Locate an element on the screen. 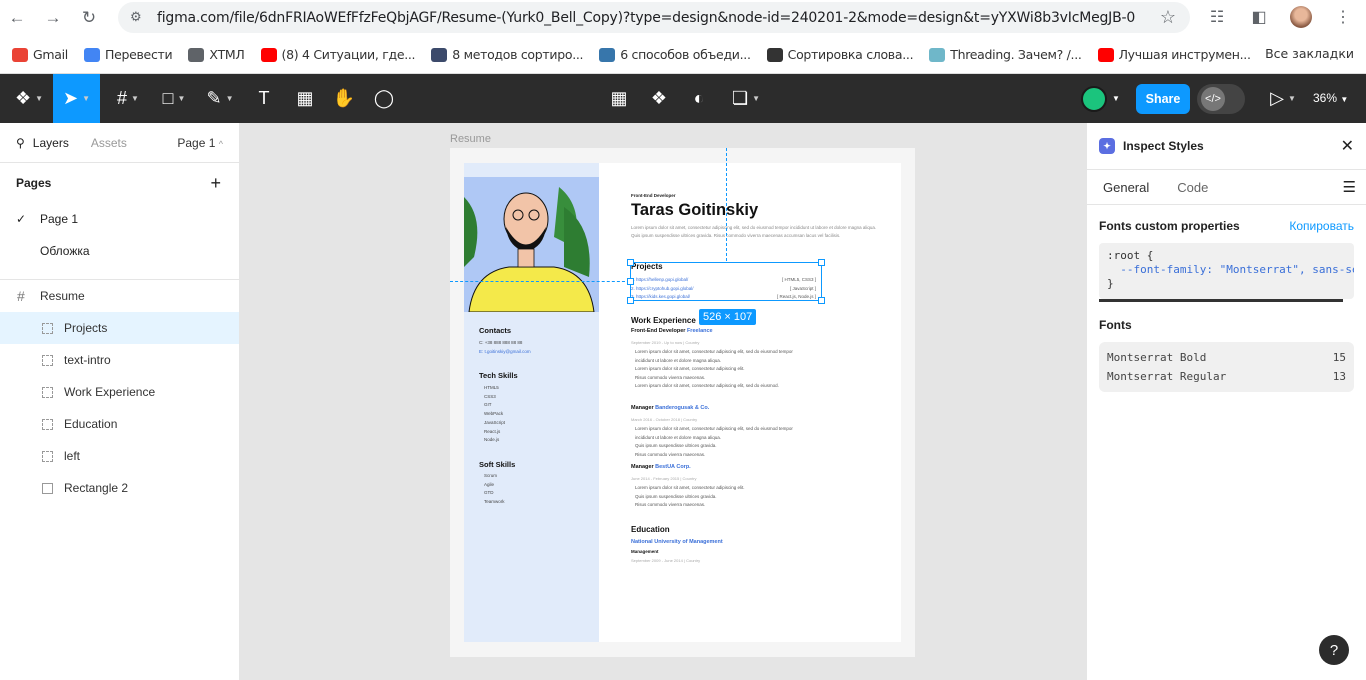  bookmark-item: ХТМЛ is located at coordinates (216, 54).